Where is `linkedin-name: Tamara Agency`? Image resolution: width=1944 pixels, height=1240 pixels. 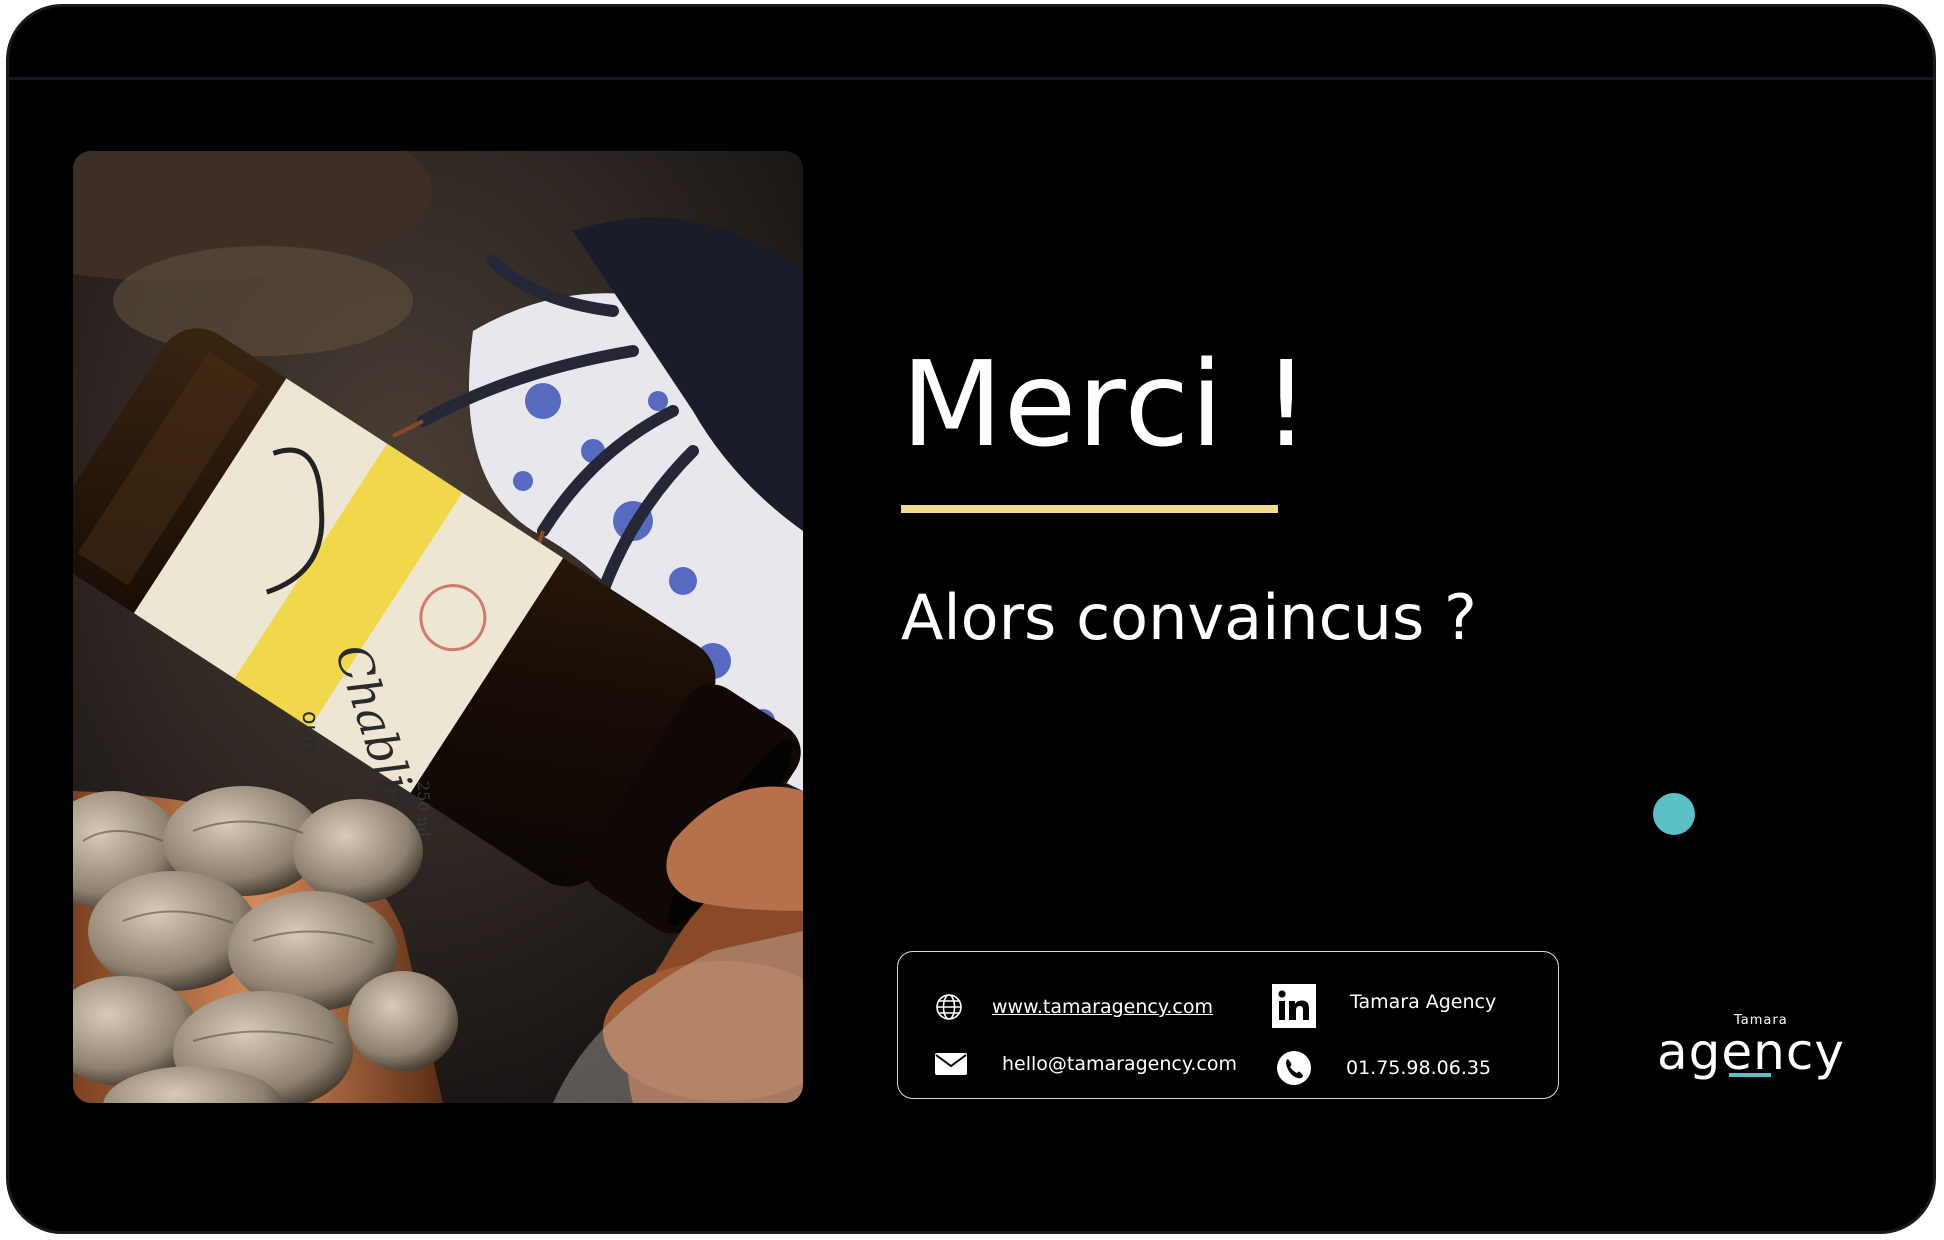
linkedin-name: Tamara Agency is located at coordinates (1423, 1002).